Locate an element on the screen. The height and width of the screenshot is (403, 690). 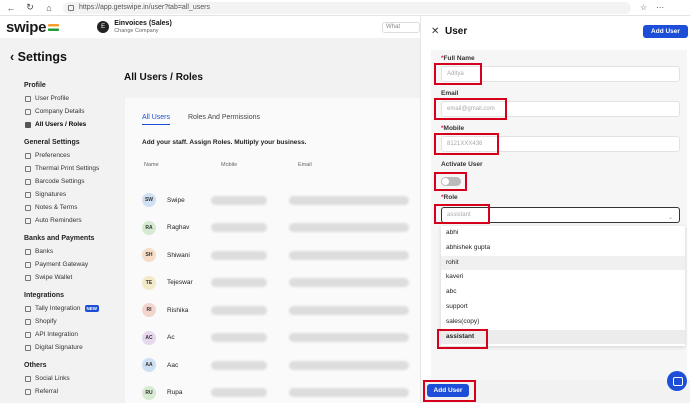
sidebar-item-api: API Integration is located at coordinates (51, 334).